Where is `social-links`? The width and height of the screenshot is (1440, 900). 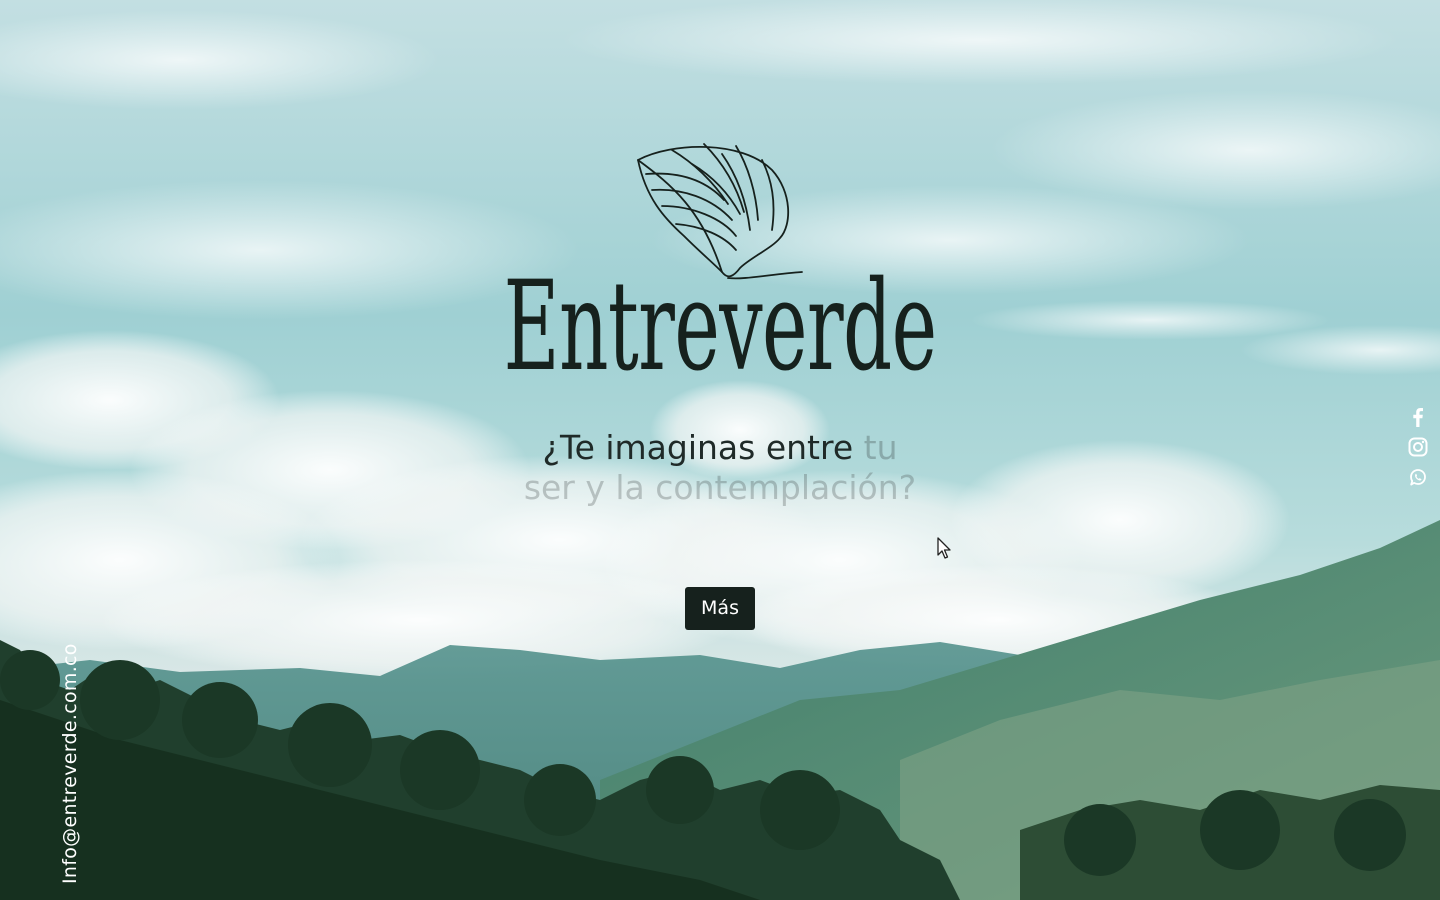 social-links is located at coordinates (1418, 451).